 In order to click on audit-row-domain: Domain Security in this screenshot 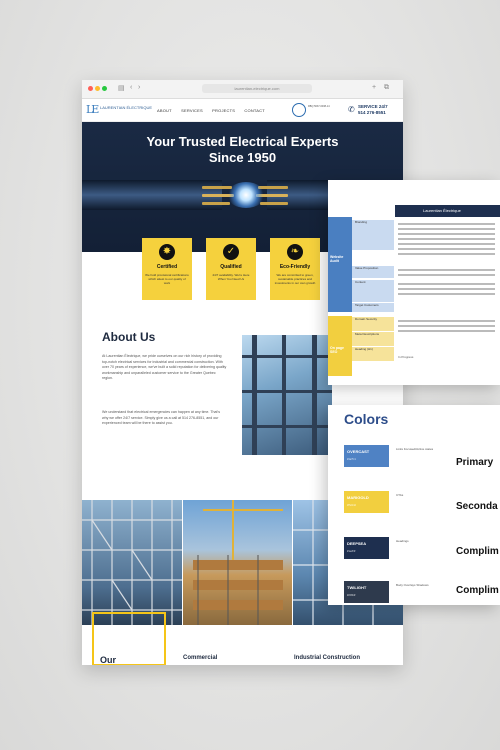, I will do `click(373, 324)`.